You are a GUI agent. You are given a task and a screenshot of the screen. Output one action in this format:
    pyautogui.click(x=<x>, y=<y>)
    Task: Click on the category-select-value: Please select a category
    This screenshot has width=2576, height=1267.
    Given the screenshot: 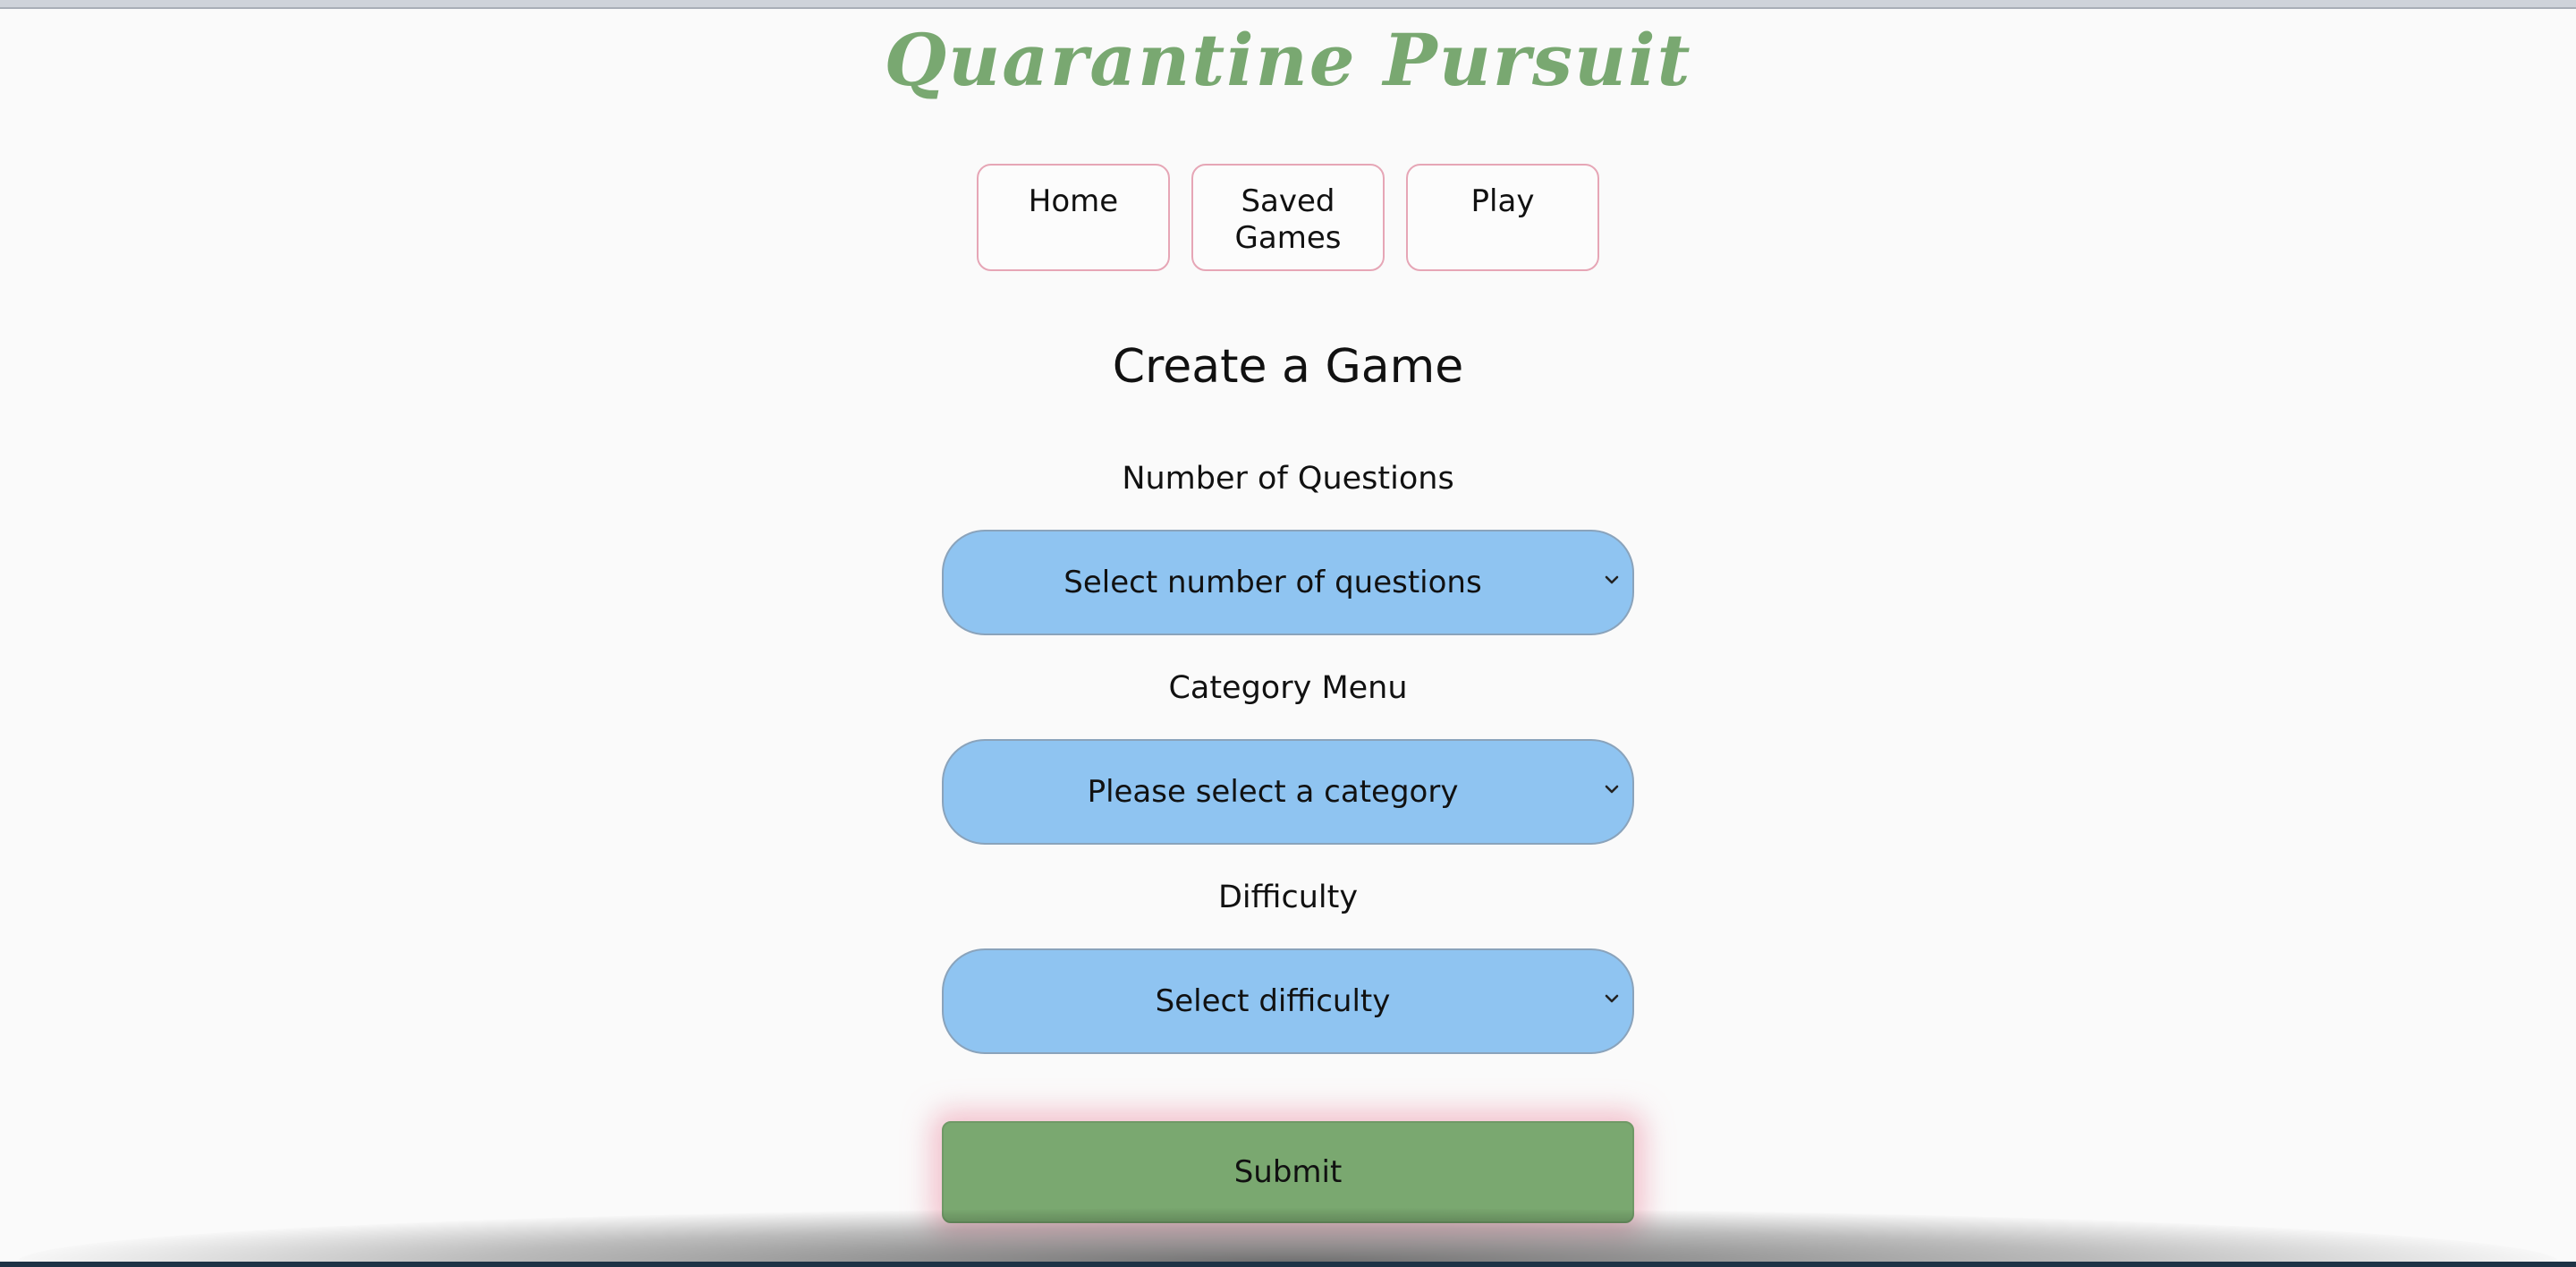 What is the action you would take?
    pyautogui.click(x=1273, y=792)
    